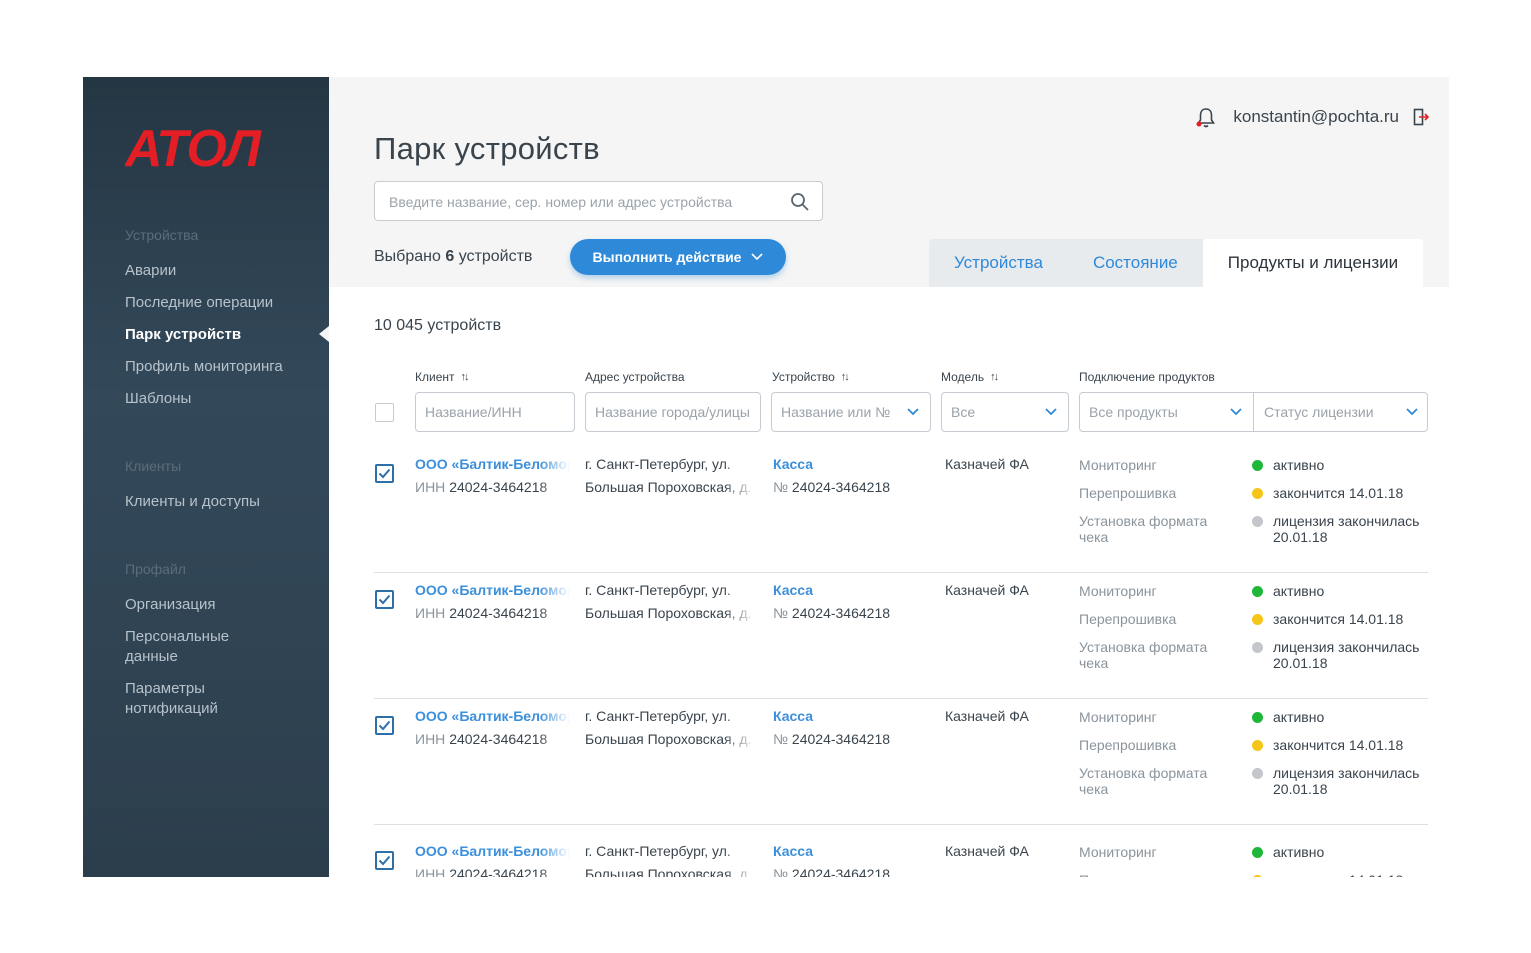 The width and height of the screenshot is (1531, 953). What do you see at coordinates (1313, 263) in the screenshot?
I see `tab-products-licenses: Продукты и лицензии` at bounding box center [1313, 263].